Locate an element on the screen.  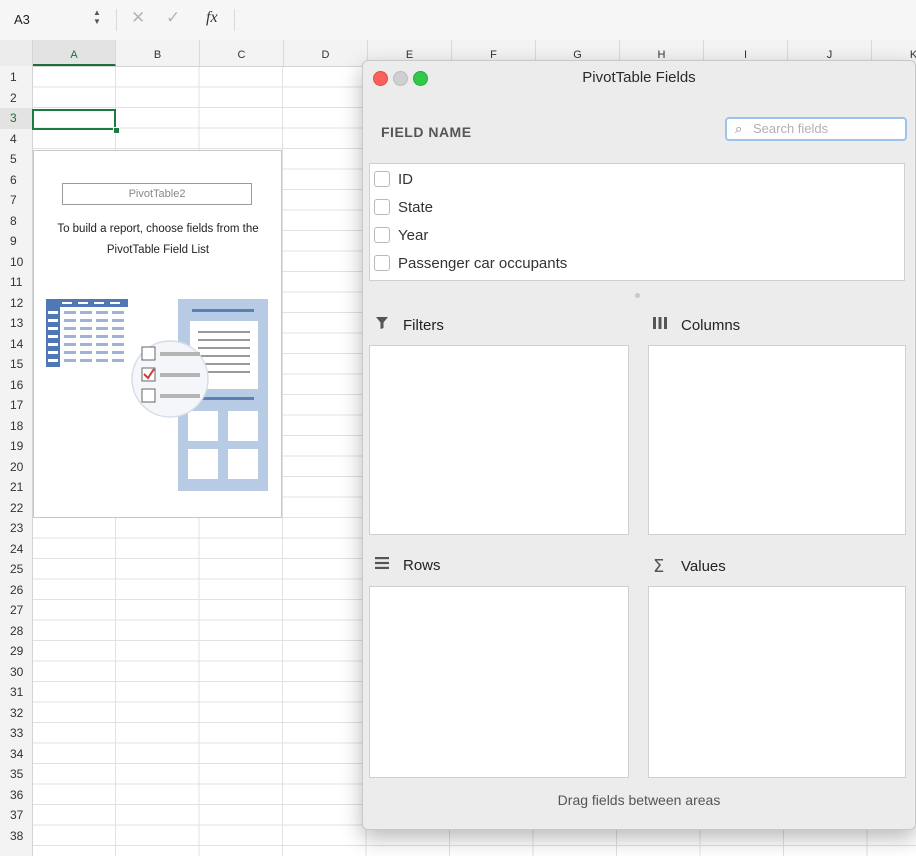
row-header: 6 is located at coordinates (16, 180).